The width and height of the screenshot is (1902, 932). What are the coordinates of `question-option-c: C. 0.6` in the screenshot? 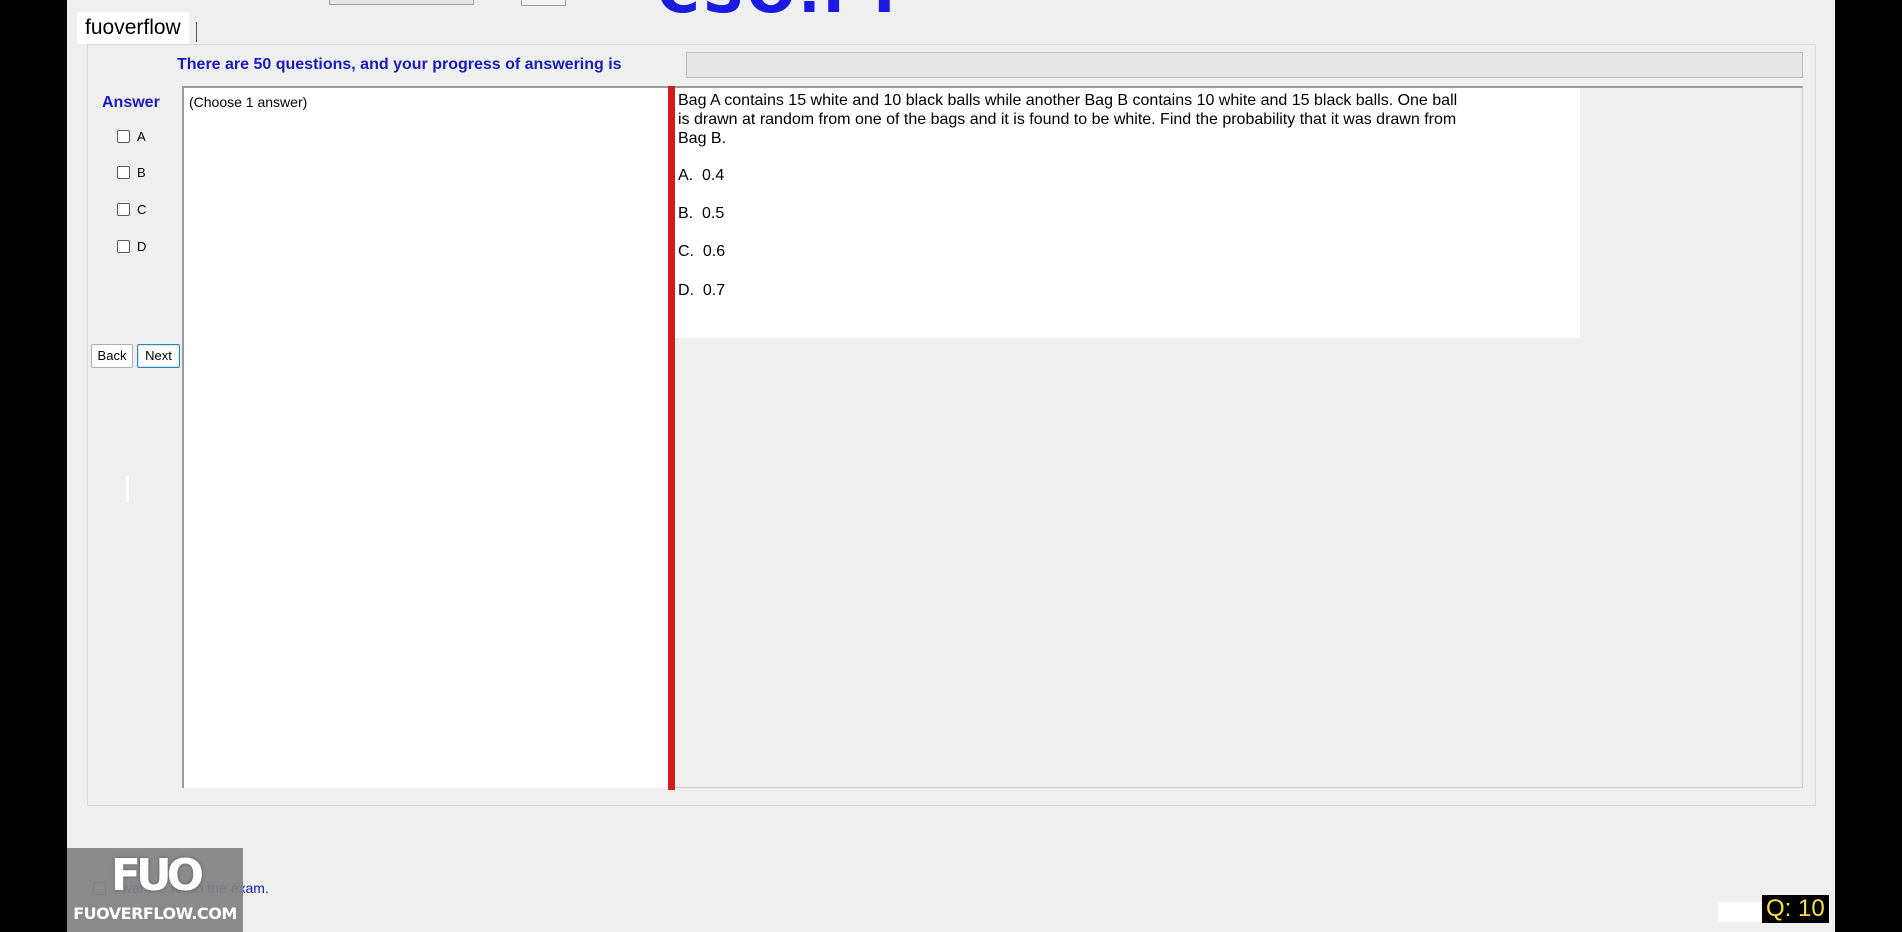 It's located at (701, 252).